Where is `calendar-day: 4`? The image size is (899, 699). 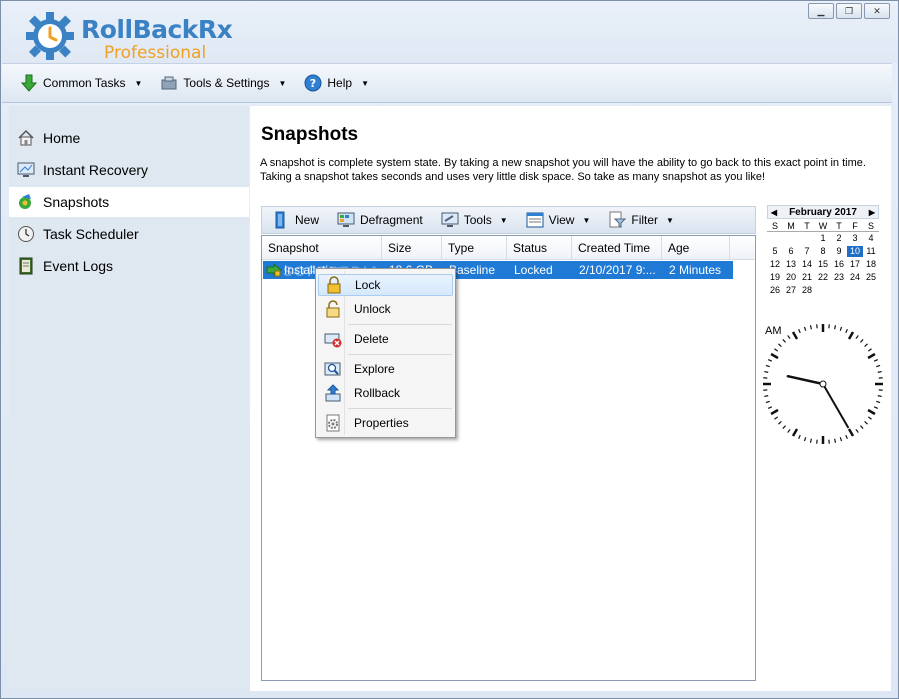
calendar-day: 4 is located at coordinates (871, 238).